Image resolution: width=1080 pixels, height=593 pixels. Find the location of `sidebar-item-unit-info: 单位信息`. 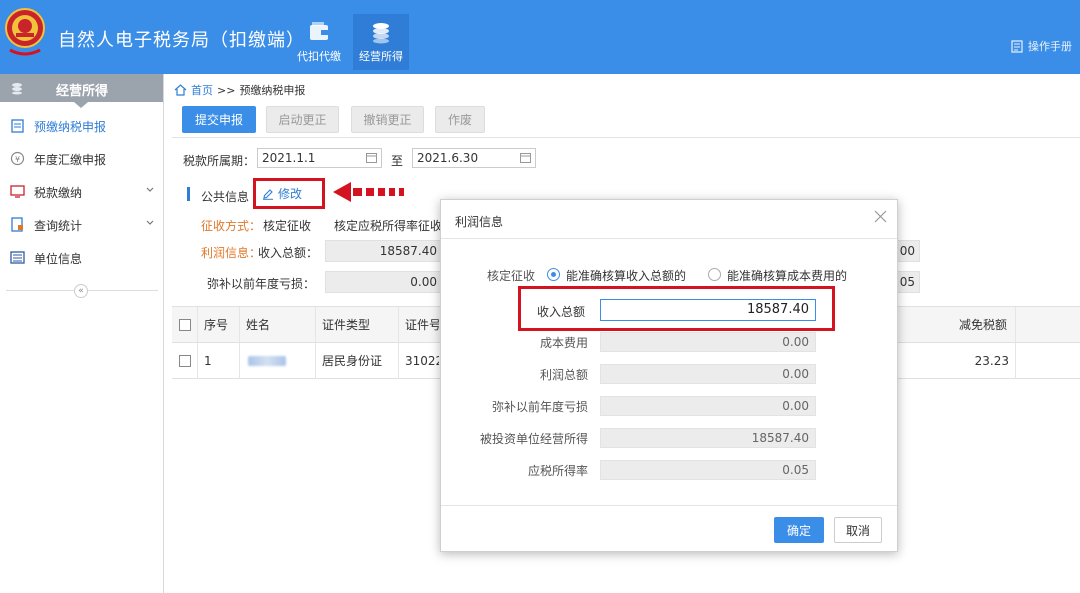

sidebar-item-unit-info: 单位信息 is located at coordinates (81, 257).